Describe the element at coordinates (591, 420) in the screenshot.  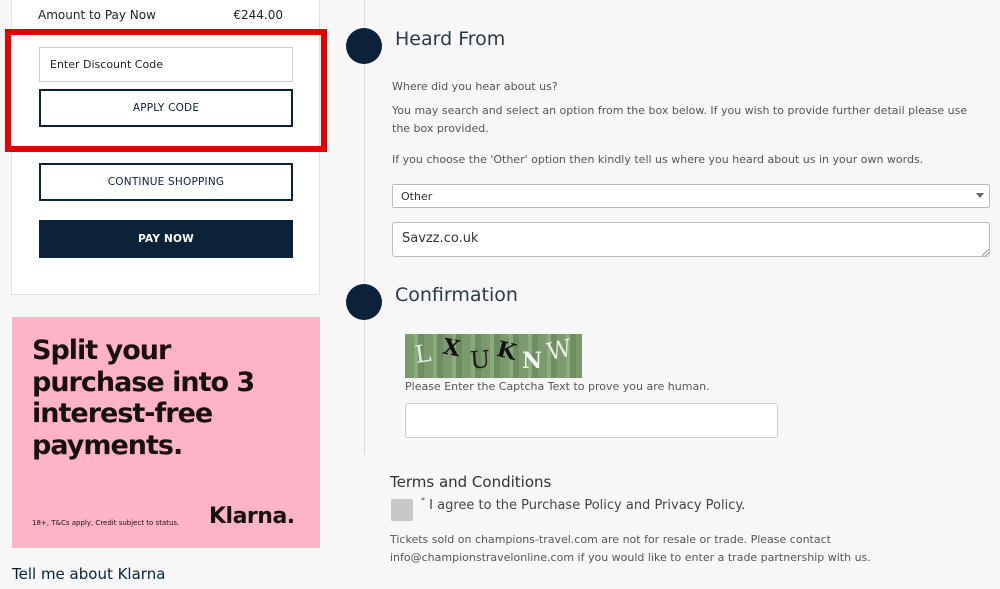
I see `captcha-input` at that location.